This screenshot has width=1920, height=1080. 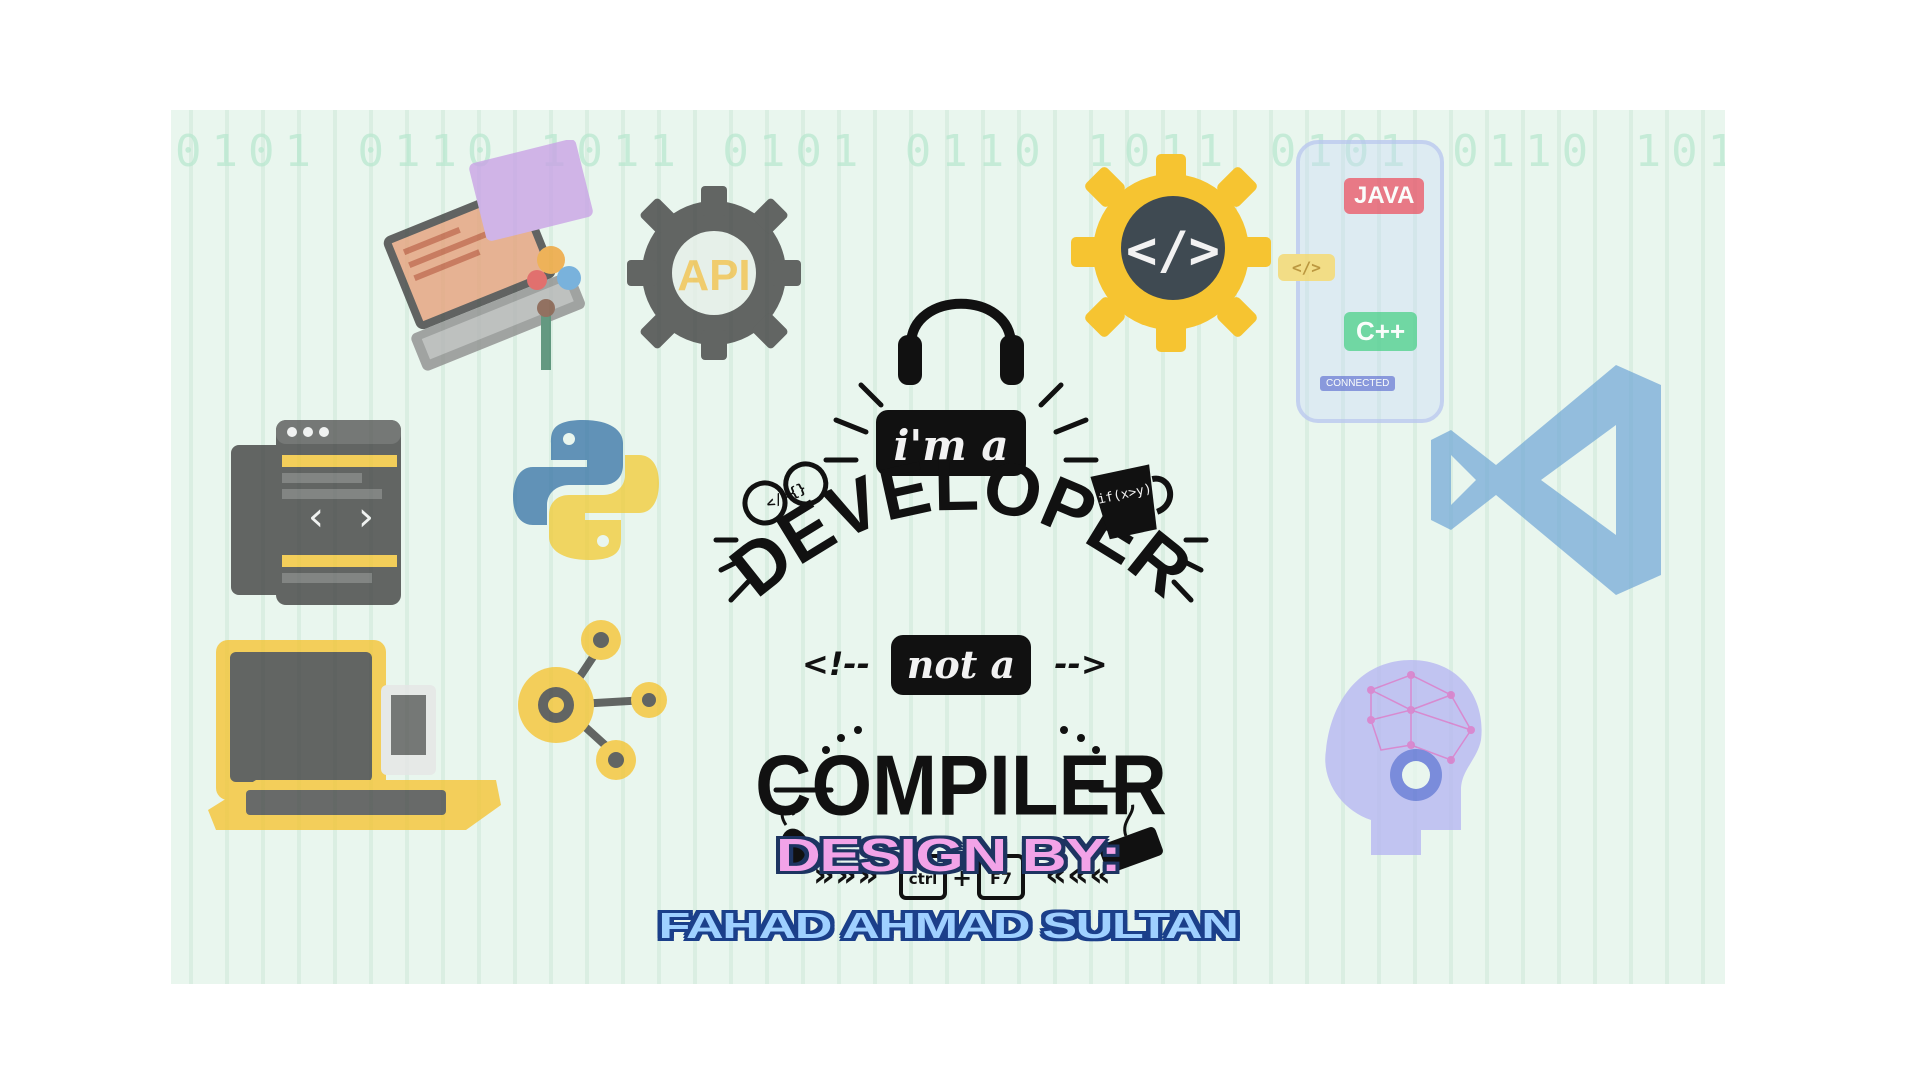 What do you see at coordinates (1546, 480) in the screenshot?
I see `vscode-logo-icon` at bounding box center [1546, 480].